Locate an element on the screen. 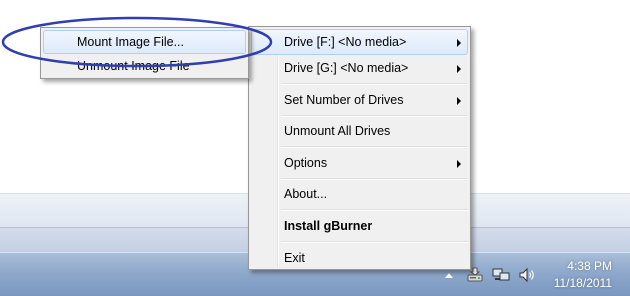 The height and width of the screenshot is (296, 630). menu-item-options: Options is located at coordinates (359, 163).